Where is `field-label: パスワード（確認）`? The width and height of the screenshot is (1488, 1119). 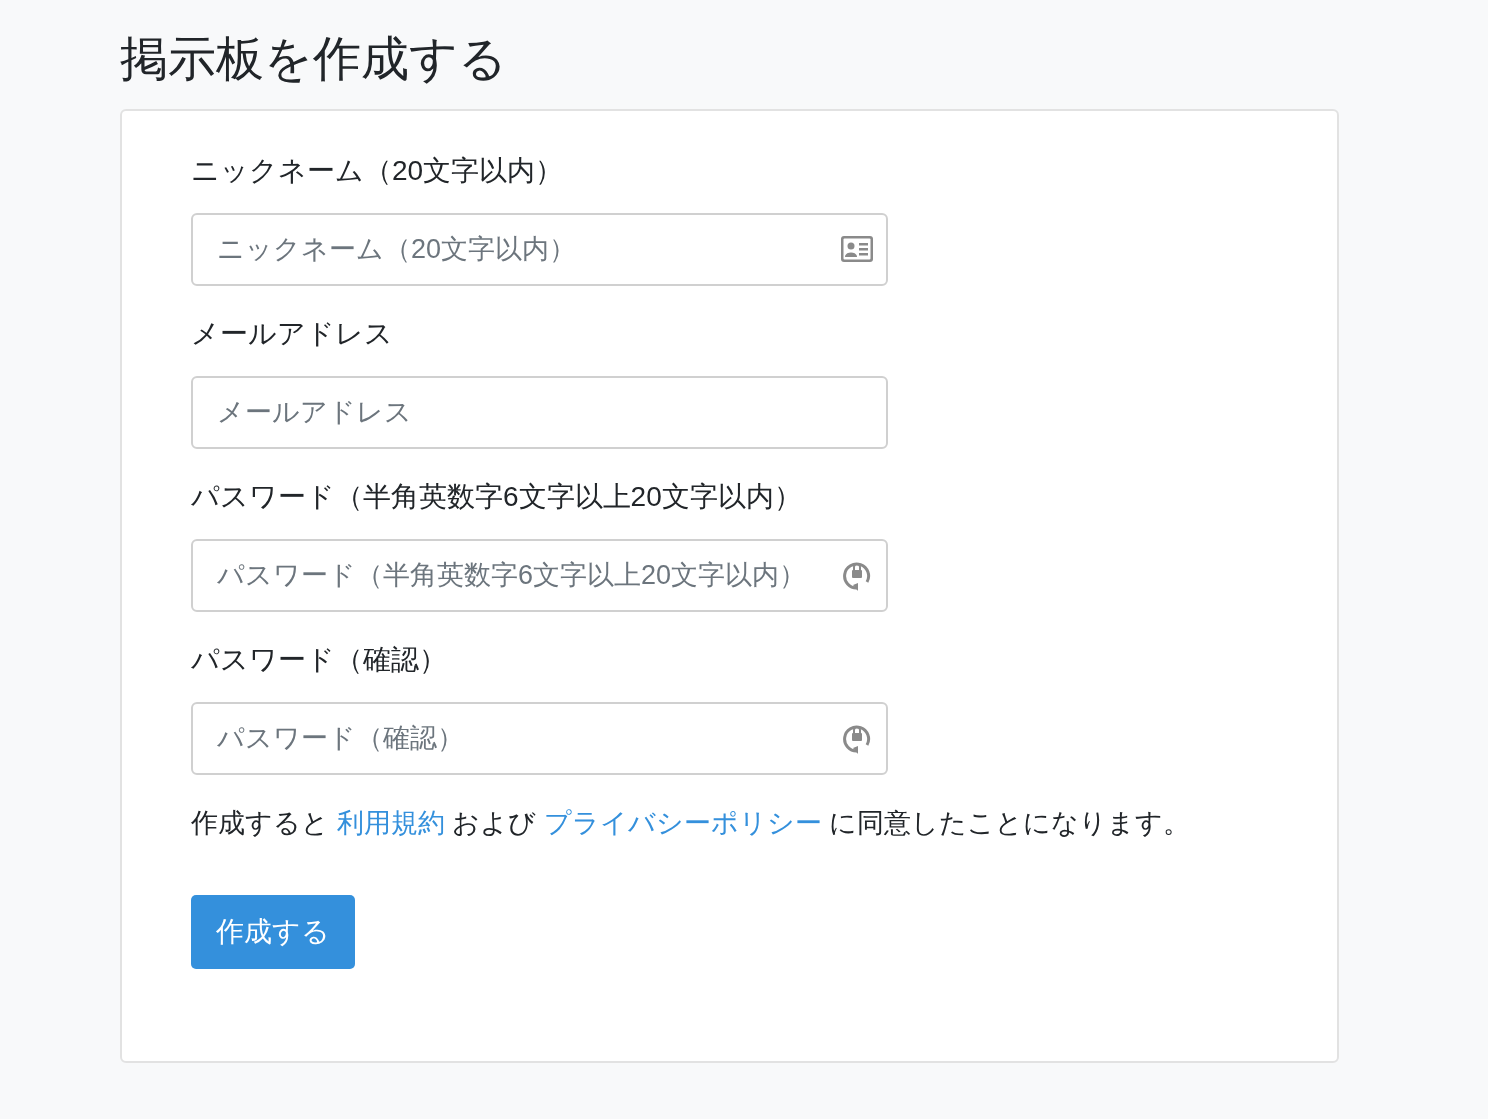 field-label: パスワード（確認） is located at coordinates (319, 660).